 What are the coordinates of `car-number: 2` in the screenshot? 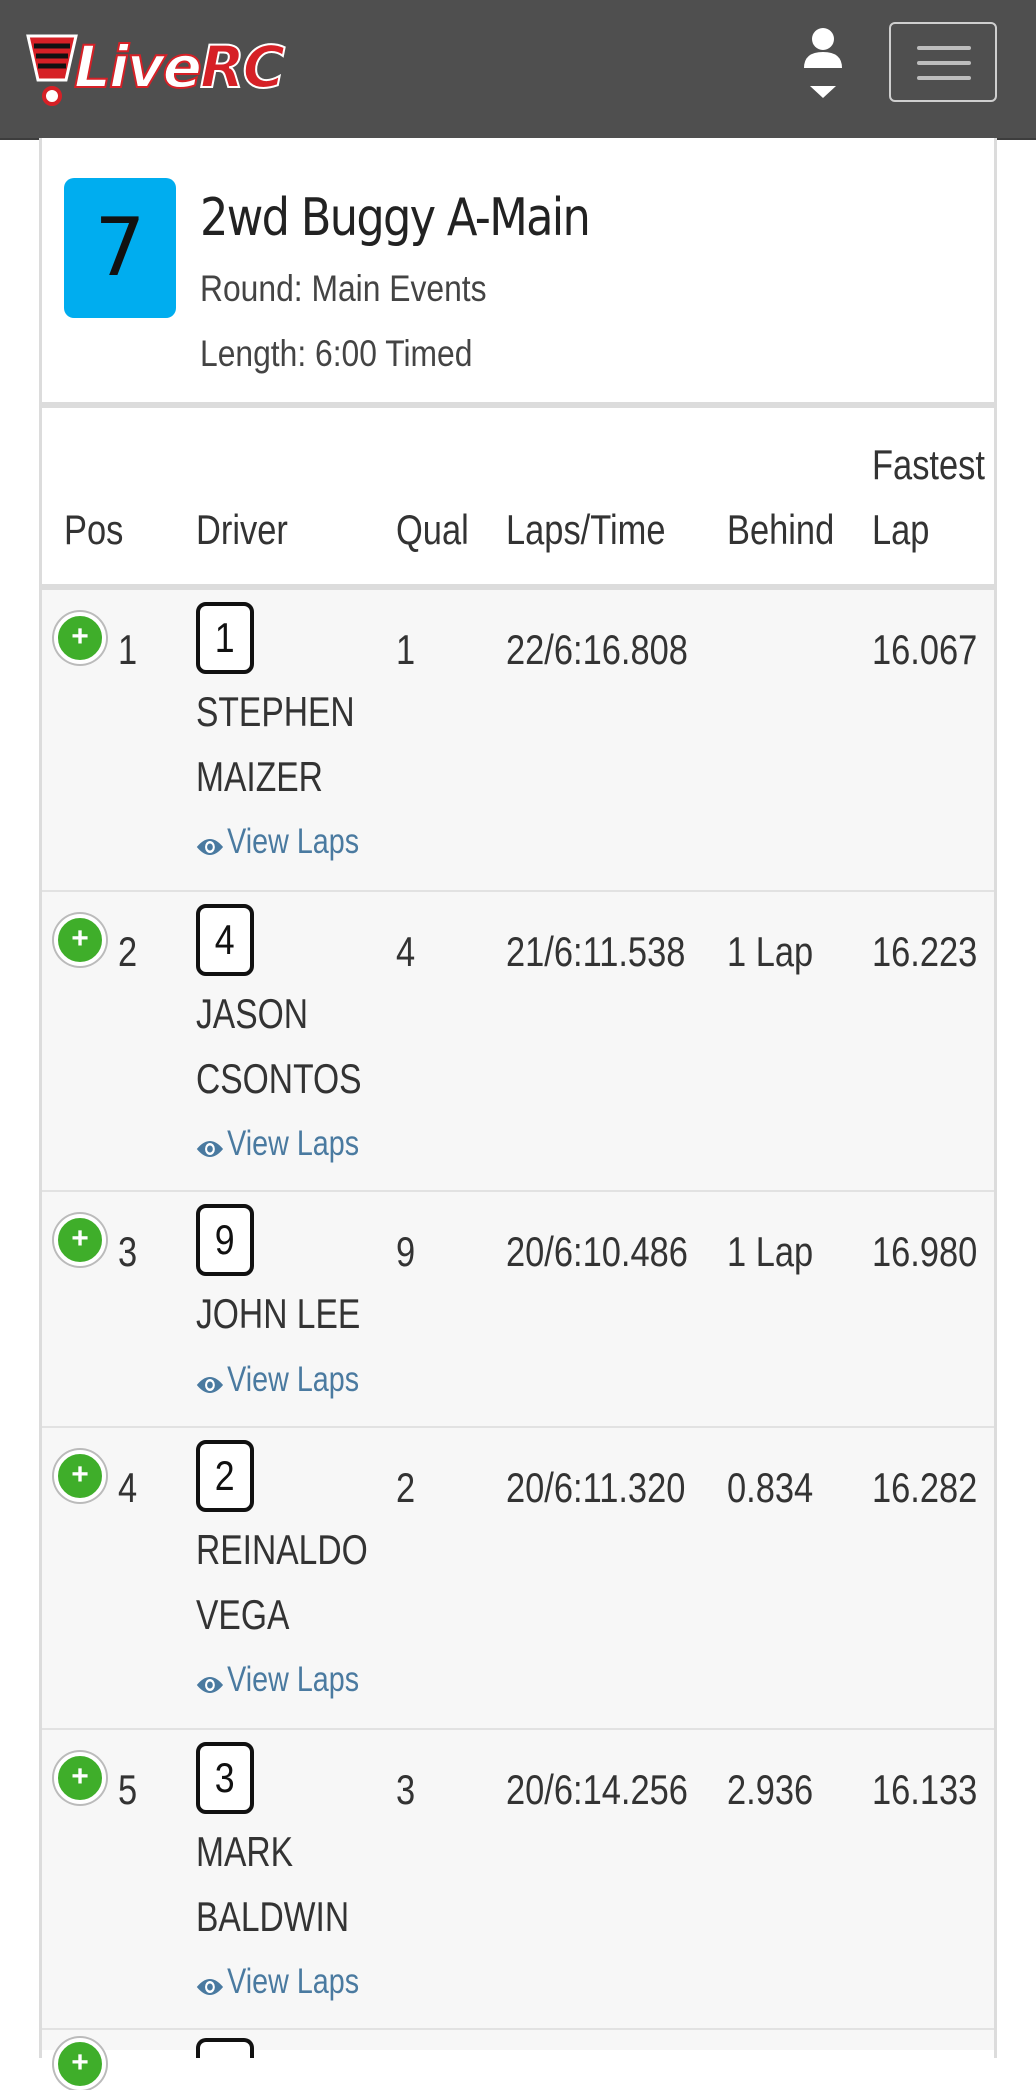 It's located at (225, 1475).